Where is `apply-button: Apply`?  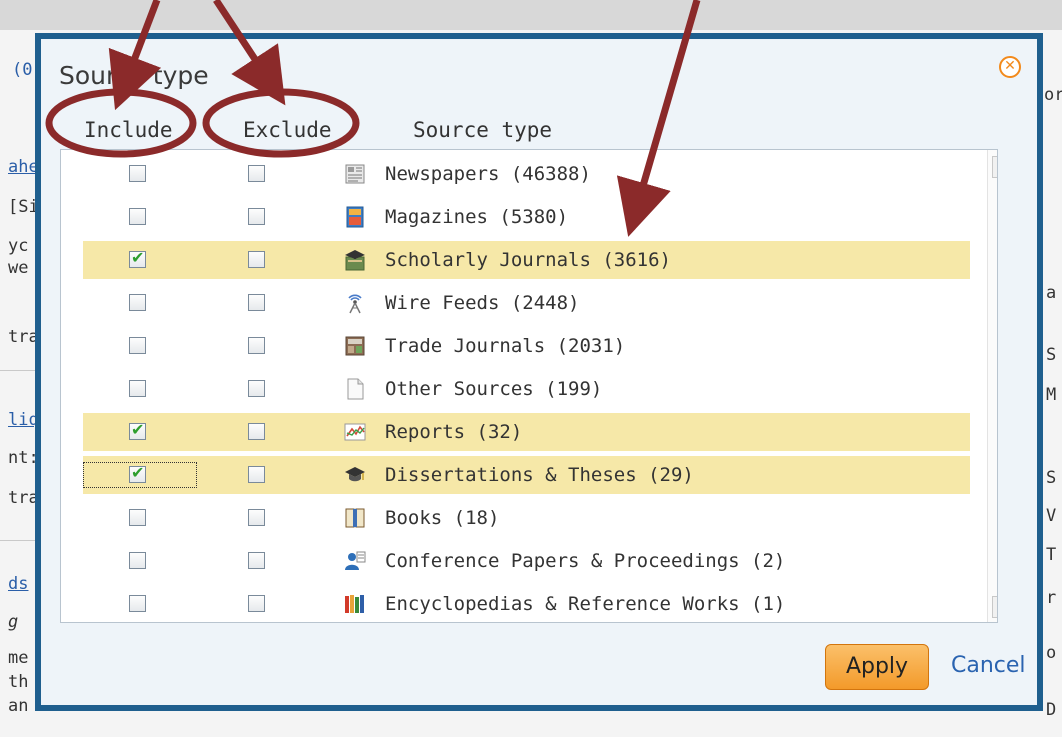
apply-button: Apply is located at coordinates (877, 667).